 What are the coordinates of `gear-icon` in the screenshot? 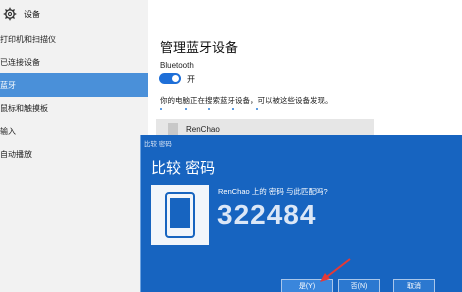 It's located at (10, 14).